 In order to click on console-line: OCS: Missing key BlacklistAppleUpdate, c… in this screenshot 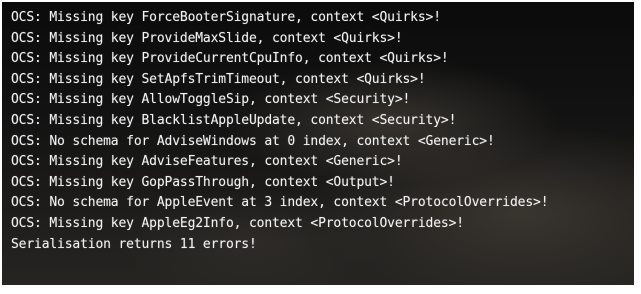, I will do `click(234, 120)`.